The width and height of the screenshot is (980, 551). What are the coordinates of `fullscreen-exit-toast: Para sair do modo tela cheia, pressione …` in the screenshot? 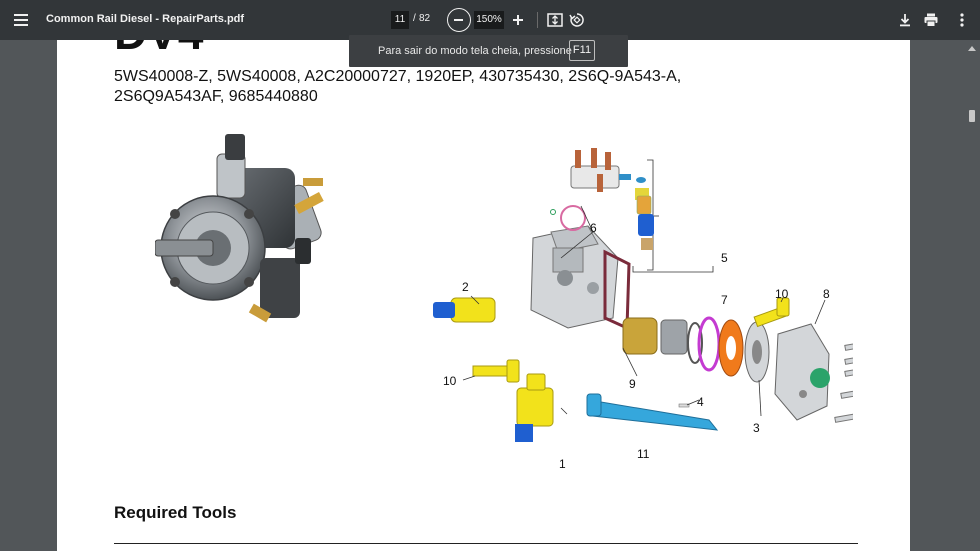 It's located at (488, 51).